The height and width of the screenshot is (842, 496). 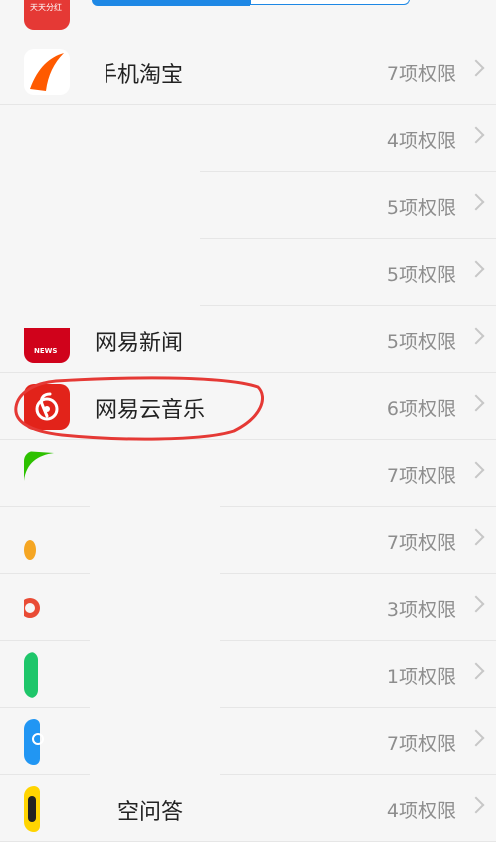 I want to click on list-item: 微信 7项权限, so click(x=248, y=473).